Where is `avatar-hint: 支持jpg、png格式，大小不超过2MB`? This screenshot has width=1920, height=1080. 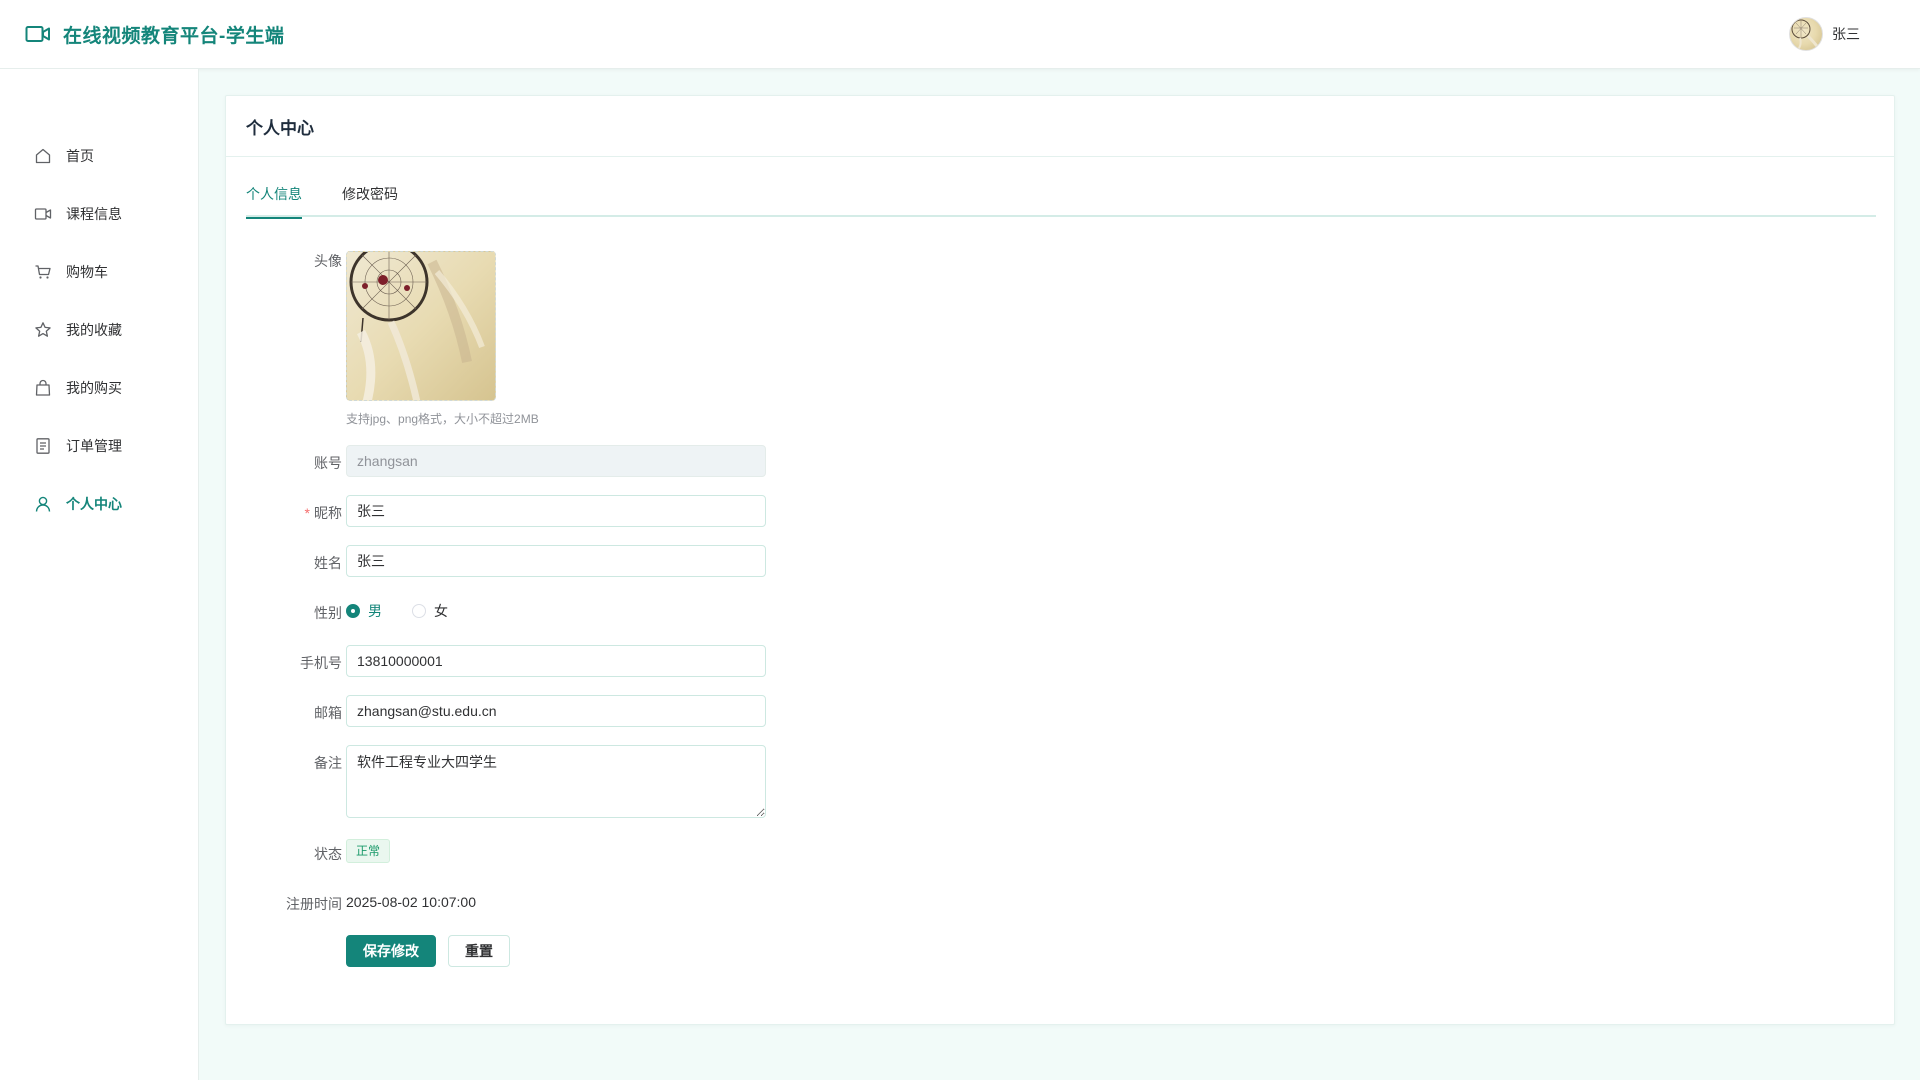 avatar-hint: 支持jpg、png格式，大小不超过2MB is located at coordinates (442, 419).